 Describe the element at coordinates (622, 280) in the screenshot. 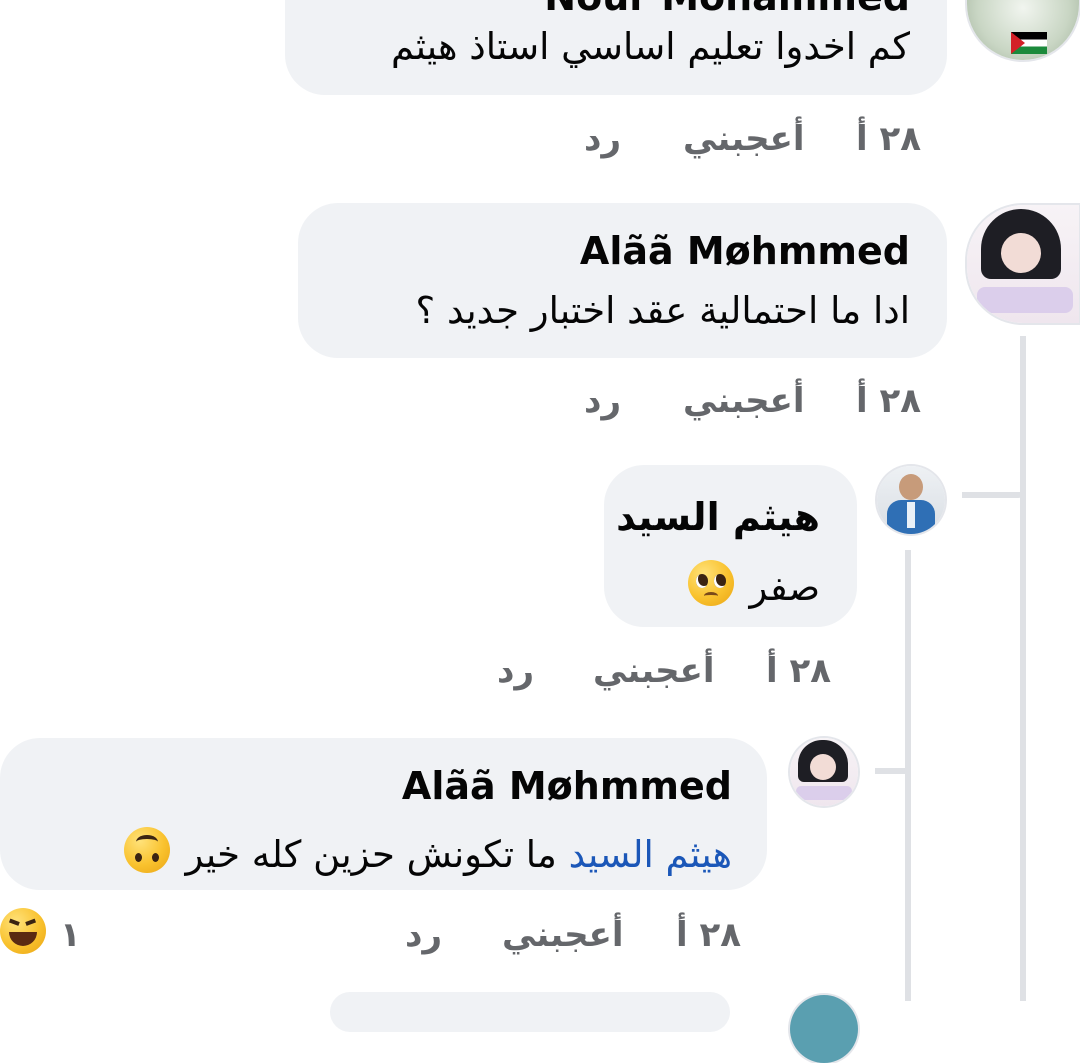

I see `comment-bubble` at that location.